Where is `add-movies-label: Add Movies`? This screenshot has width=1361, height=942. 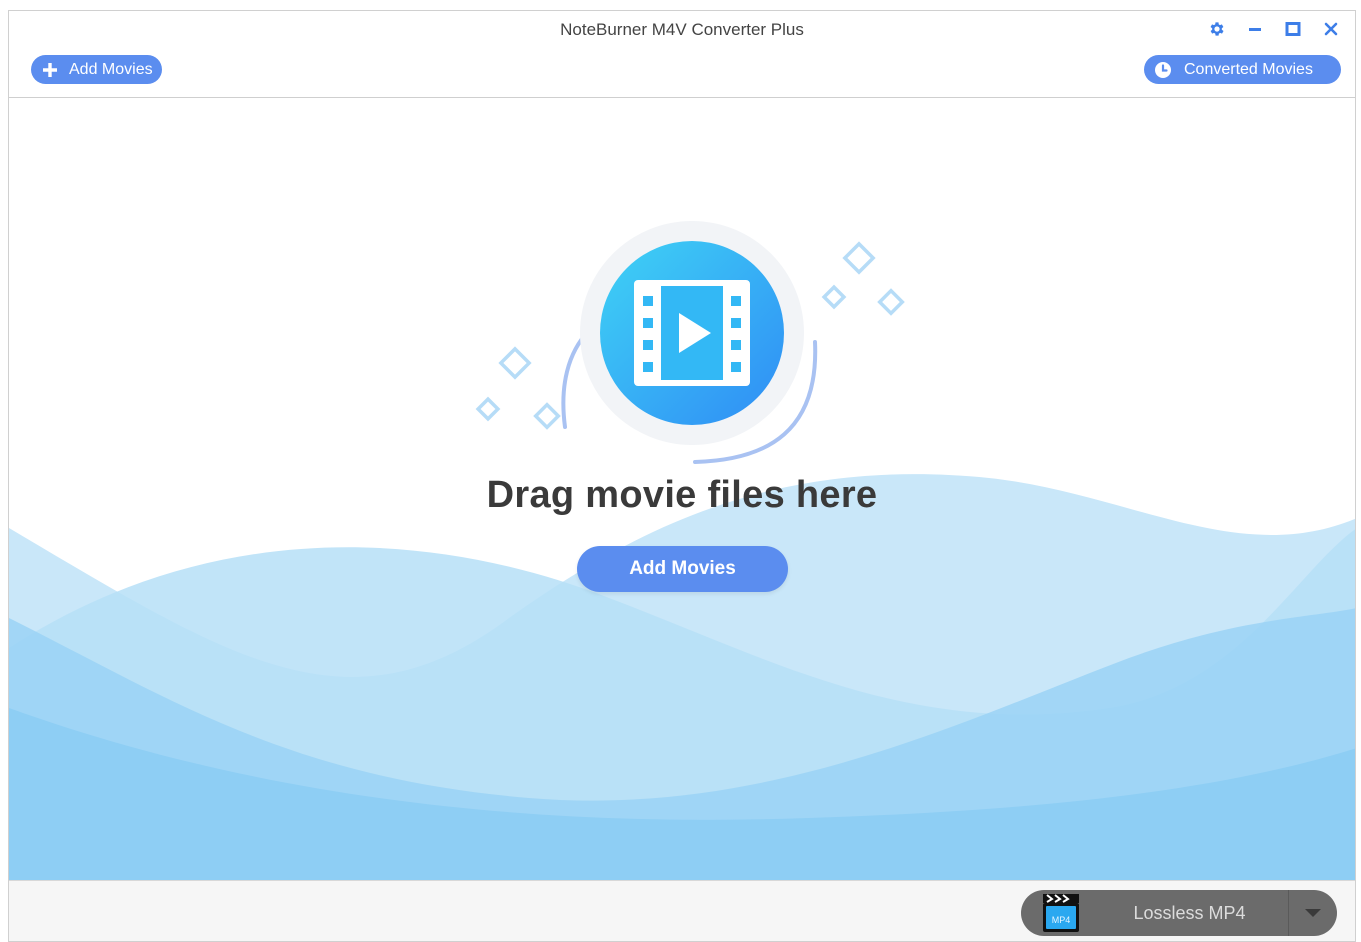
add-movies-label: Add Movies is located at coordinates (111, 69).